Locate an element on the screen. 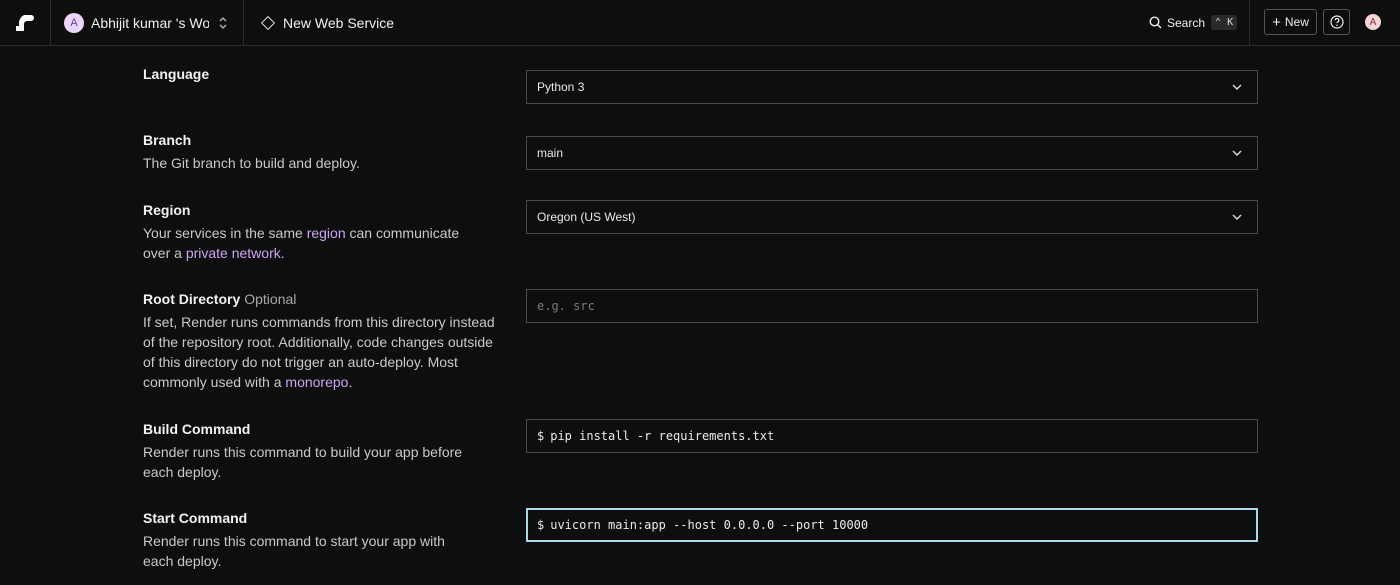 The width and height of the screenshot is (1400, 585). chevron-up-down-icon is located at coordinates (223, 22).